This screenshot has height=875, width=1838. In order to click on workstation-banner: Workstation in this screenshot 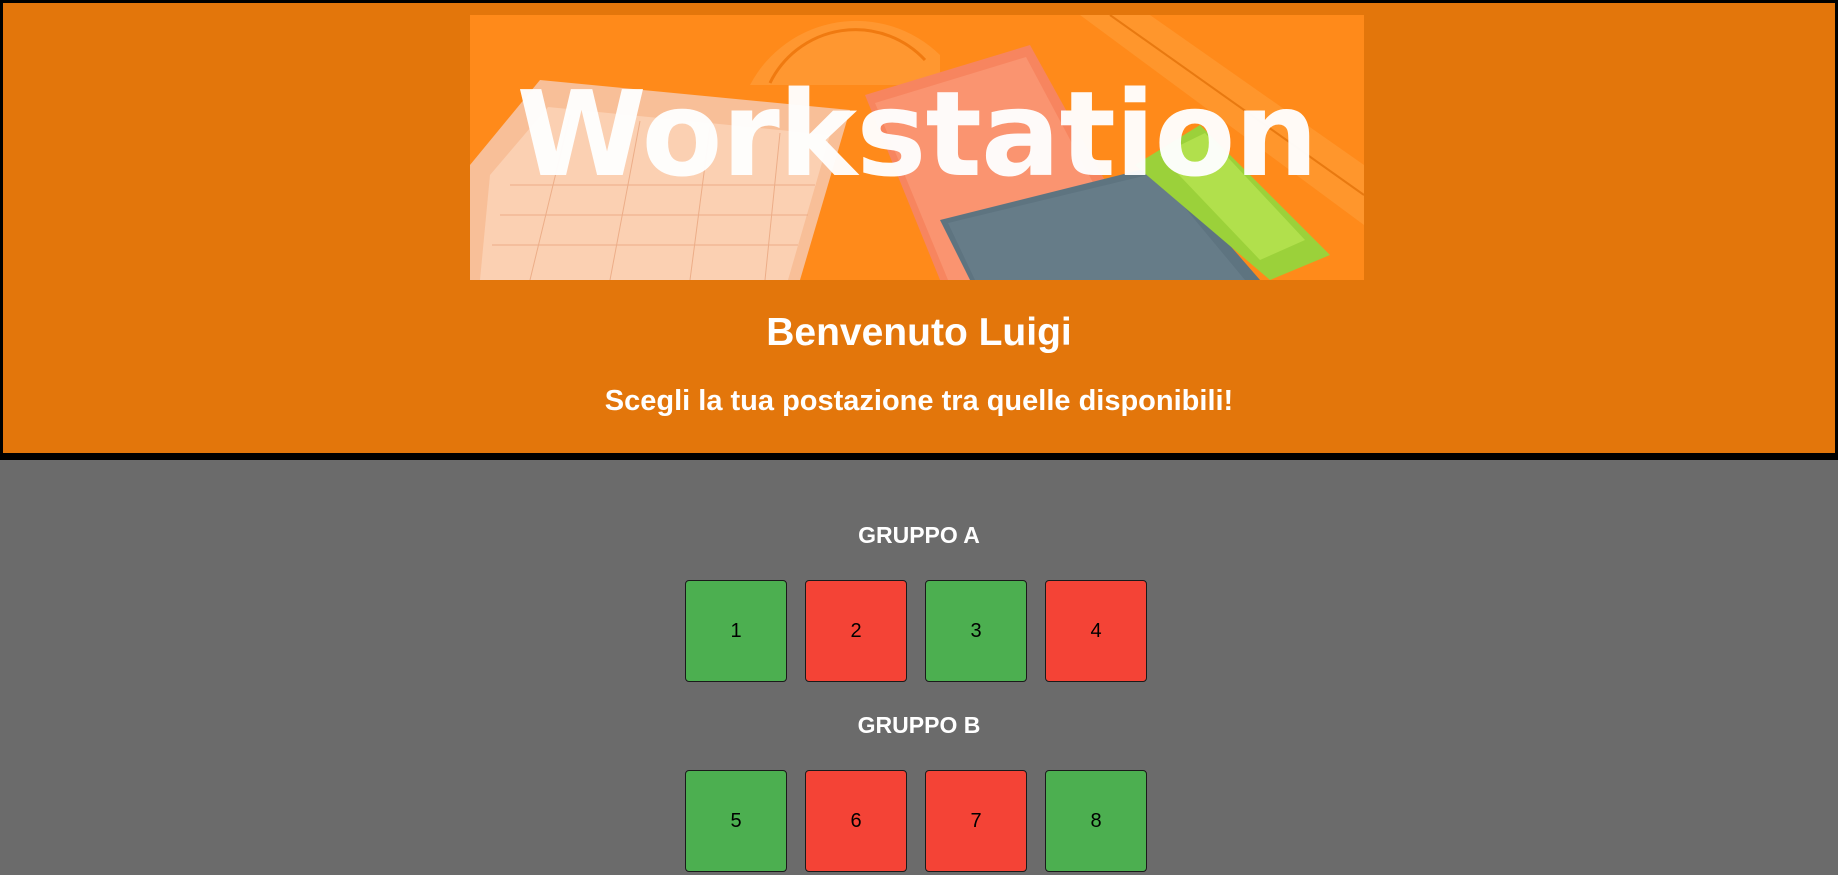, I will do `click(917, 147)`.